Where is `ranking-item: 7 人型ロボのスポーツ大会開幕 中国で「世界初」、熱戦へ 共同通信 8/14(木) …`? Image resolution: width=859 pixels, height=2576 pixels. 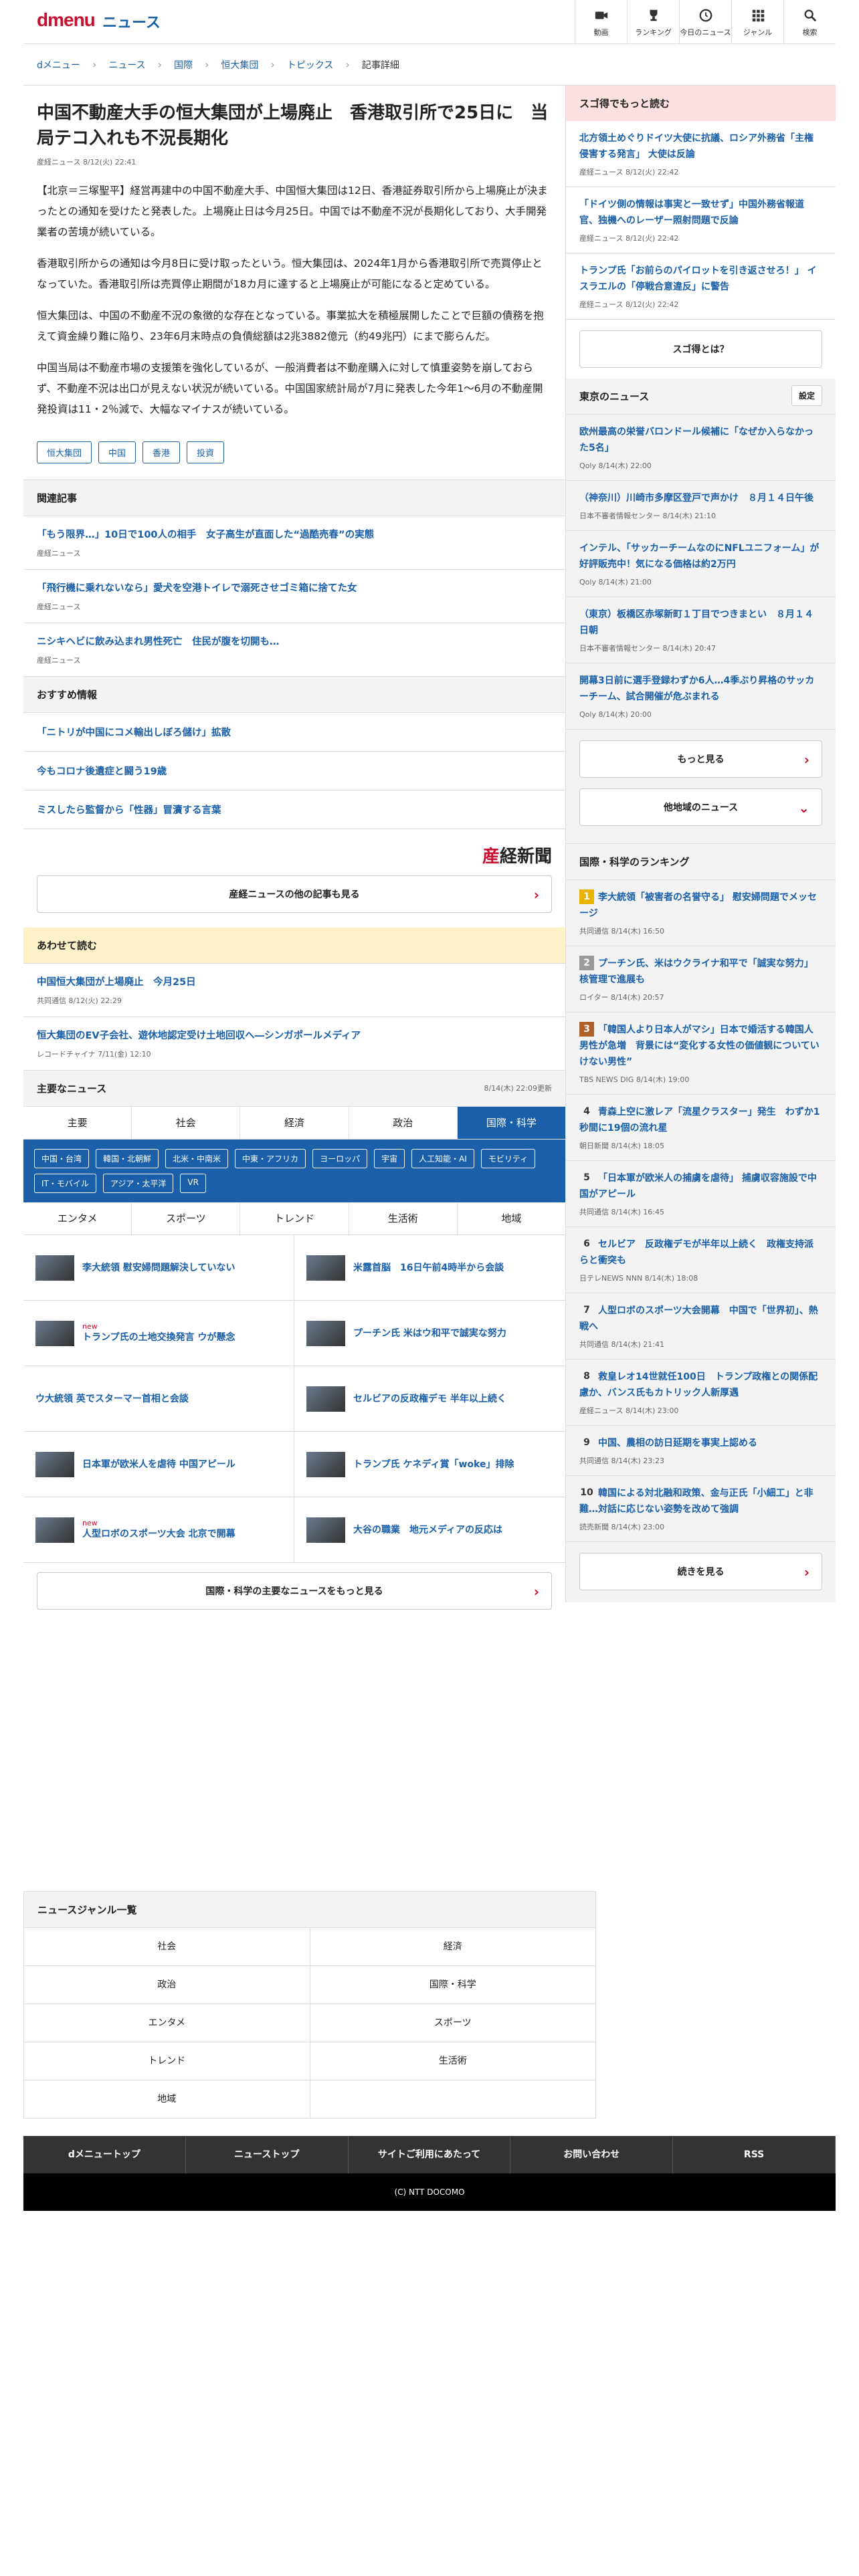
ranking-item: 7 人型ロボのスポーツ大会開幕 中国で「世界初」、熱戦へ 共同通信 8/14(木) … is located at coordinates (701, 1327).